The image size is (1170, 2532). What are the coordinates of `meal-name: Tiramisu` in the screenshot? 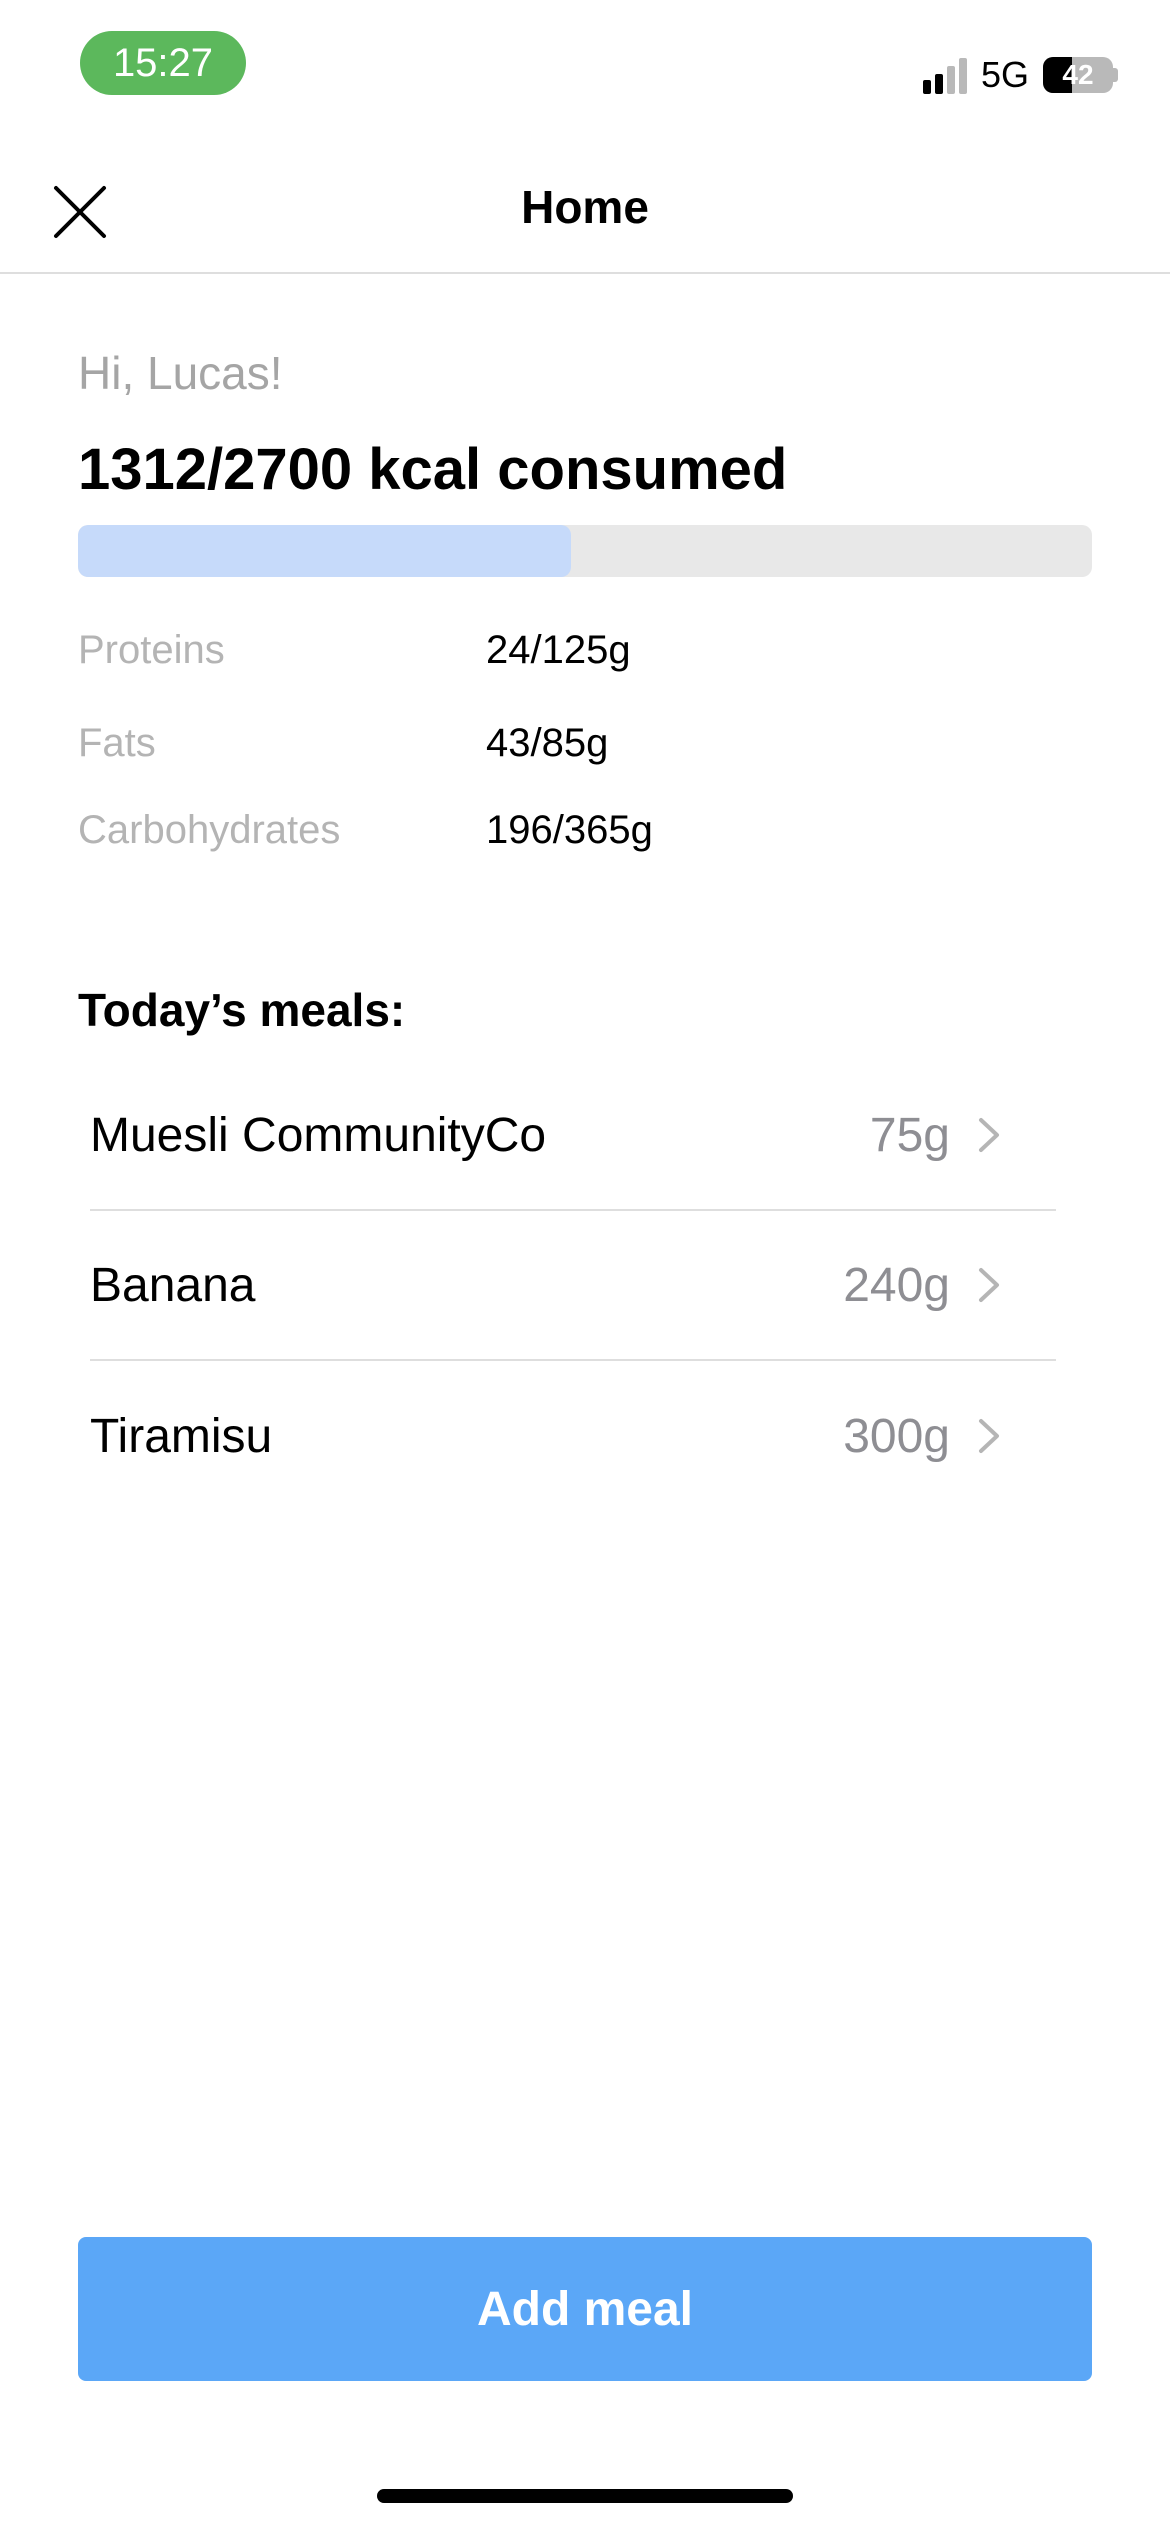 It's located at (181, 1436).